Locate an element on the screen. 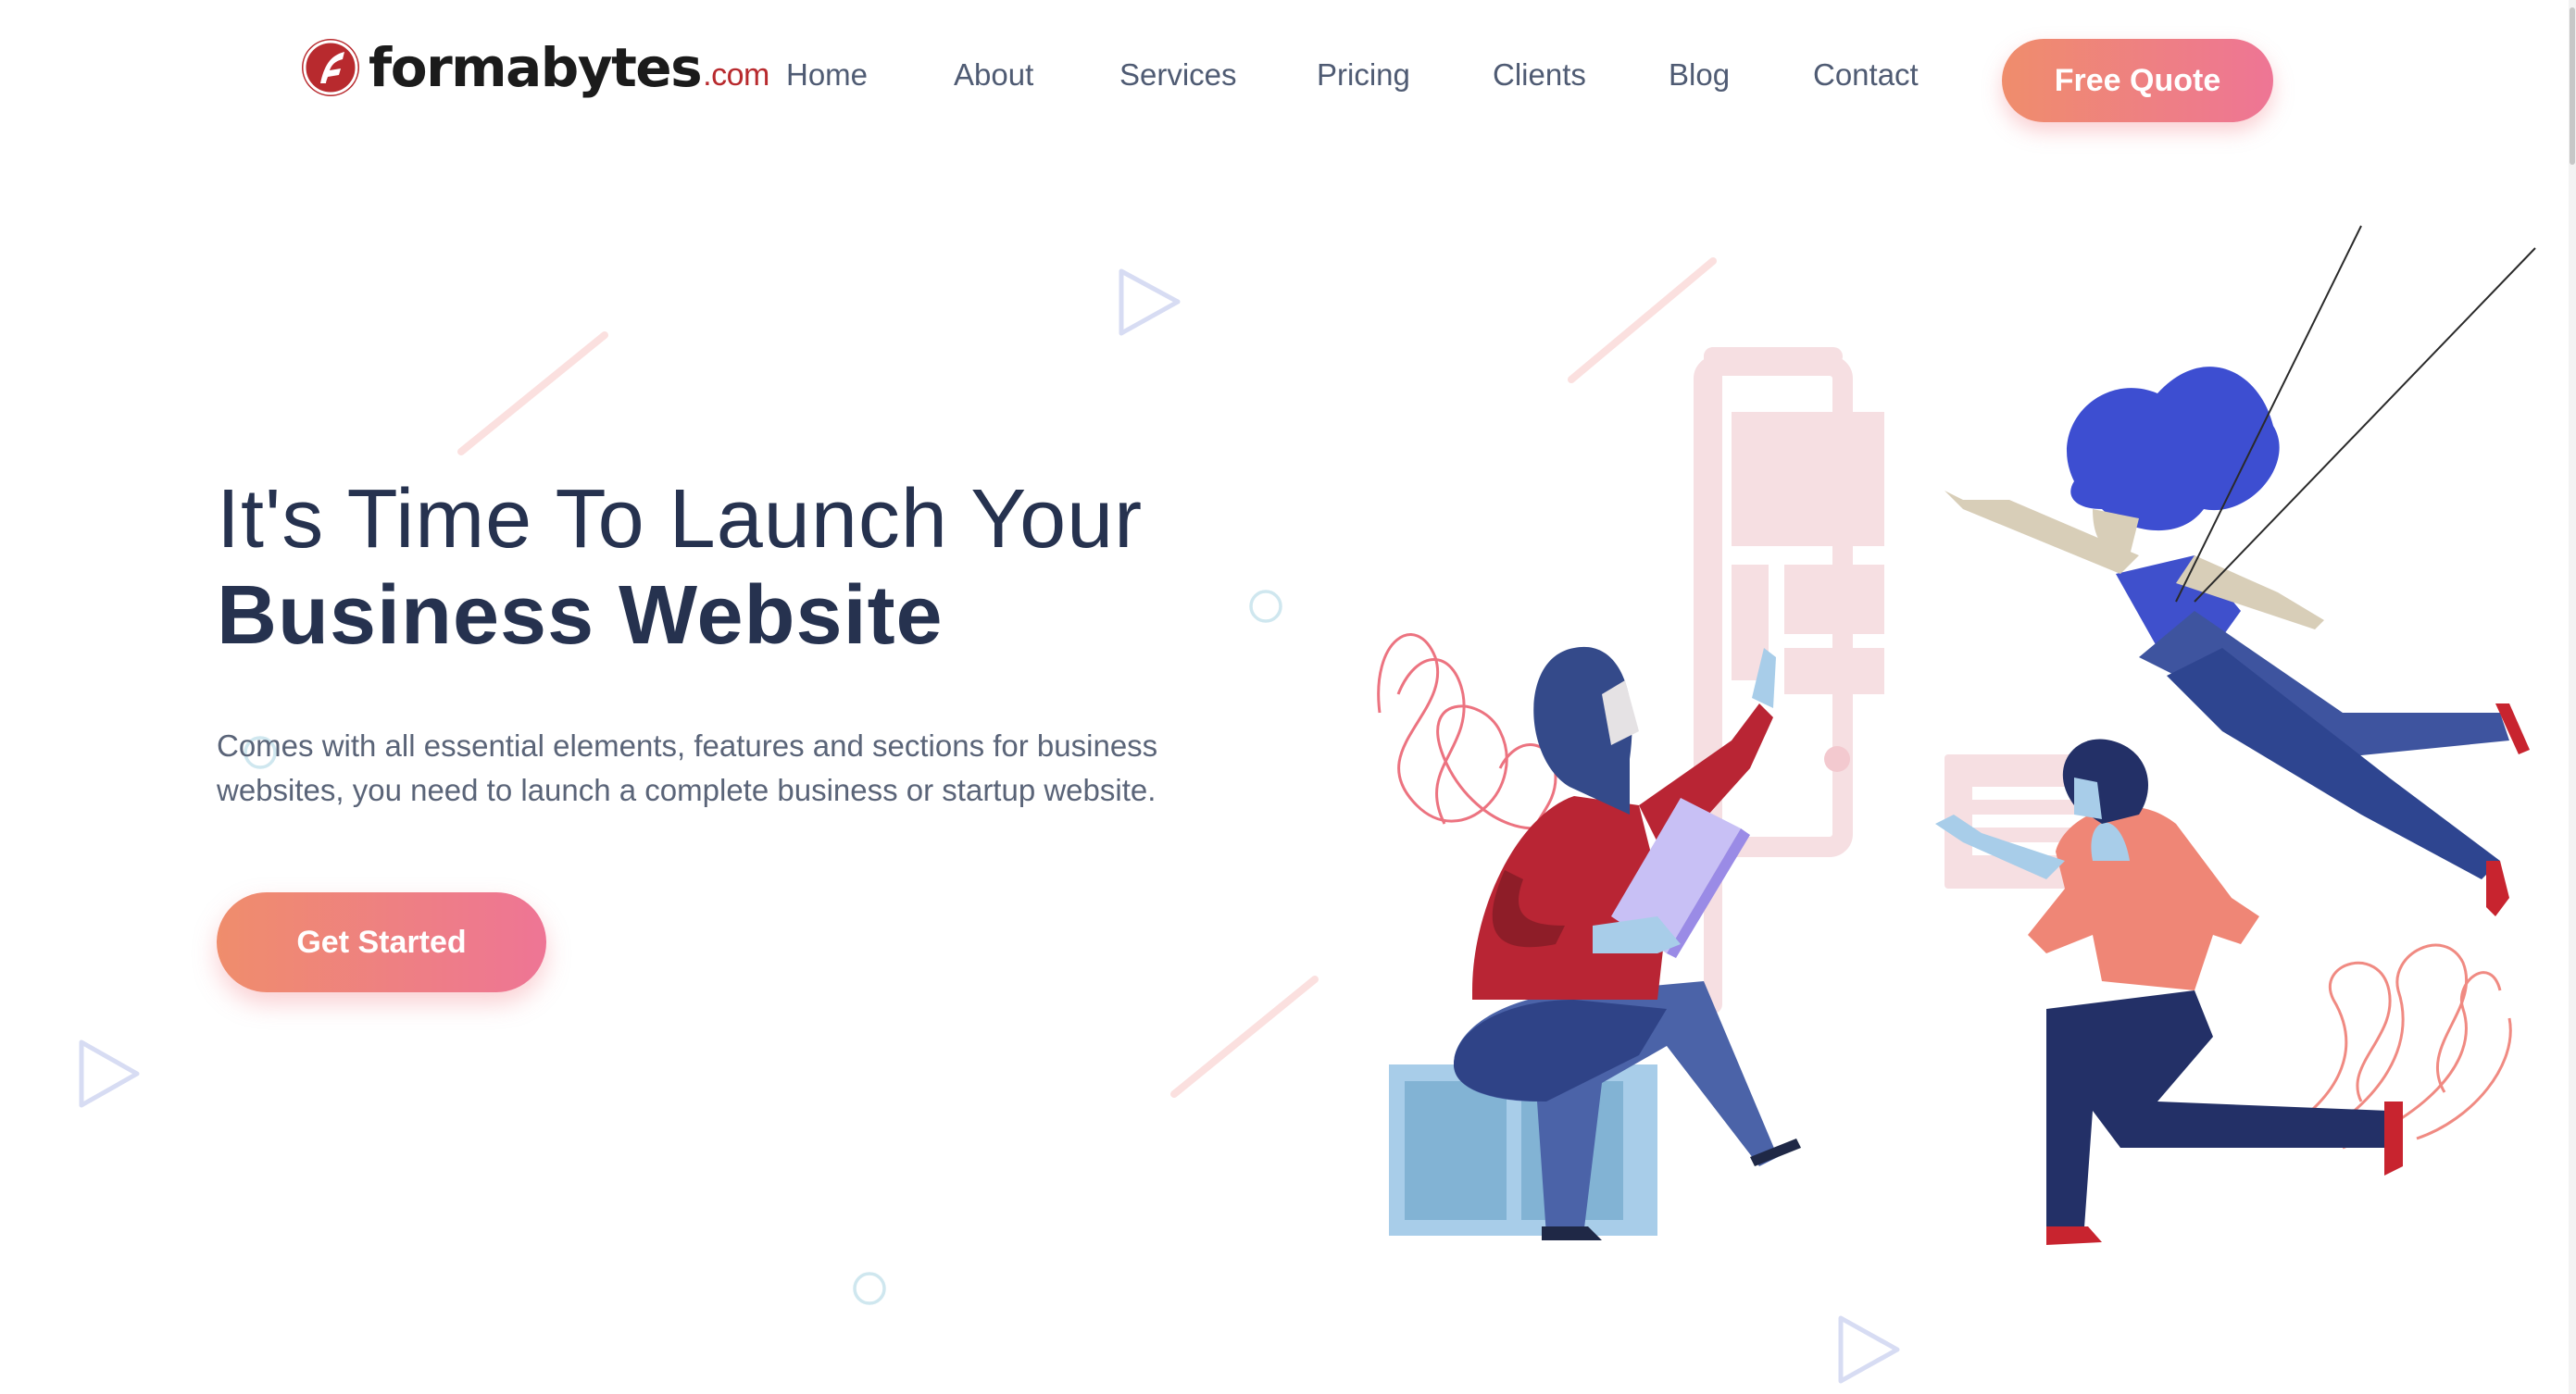 This screenshot has height=1394, width=2576. hero-title-line-2: Business Website is located at coordinates (580, 615).